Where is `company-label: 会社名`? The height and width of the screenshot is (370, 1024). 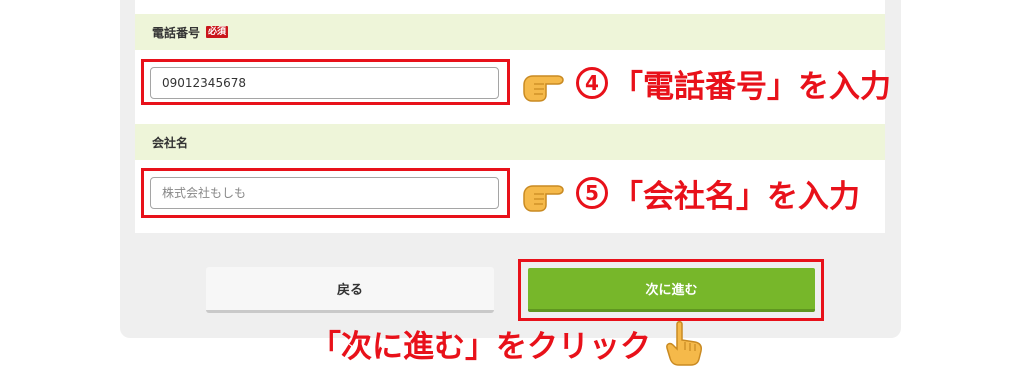 company-label: 会社名 is located at coordinates (170, 142).